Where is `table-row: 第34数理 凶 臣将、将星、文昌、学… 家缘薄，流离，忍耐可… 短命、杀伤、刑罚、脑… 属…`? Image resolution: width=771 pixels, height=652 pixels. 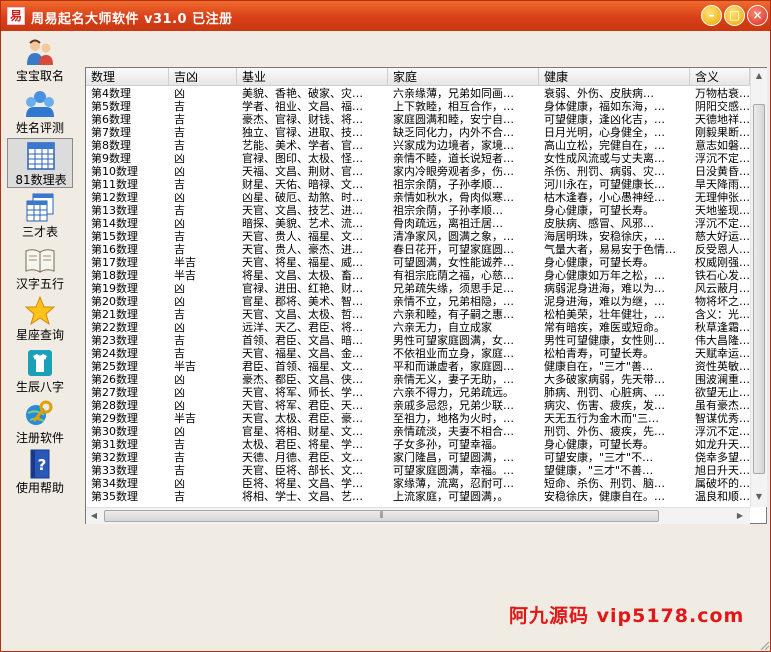
table-row: 第34数理 凶 臣将、将星、文昌、学… 家缘薄，流离，忍耐可… 短命、杀伤、刑罚、脑… 属… is located at coordinates (418, 483).